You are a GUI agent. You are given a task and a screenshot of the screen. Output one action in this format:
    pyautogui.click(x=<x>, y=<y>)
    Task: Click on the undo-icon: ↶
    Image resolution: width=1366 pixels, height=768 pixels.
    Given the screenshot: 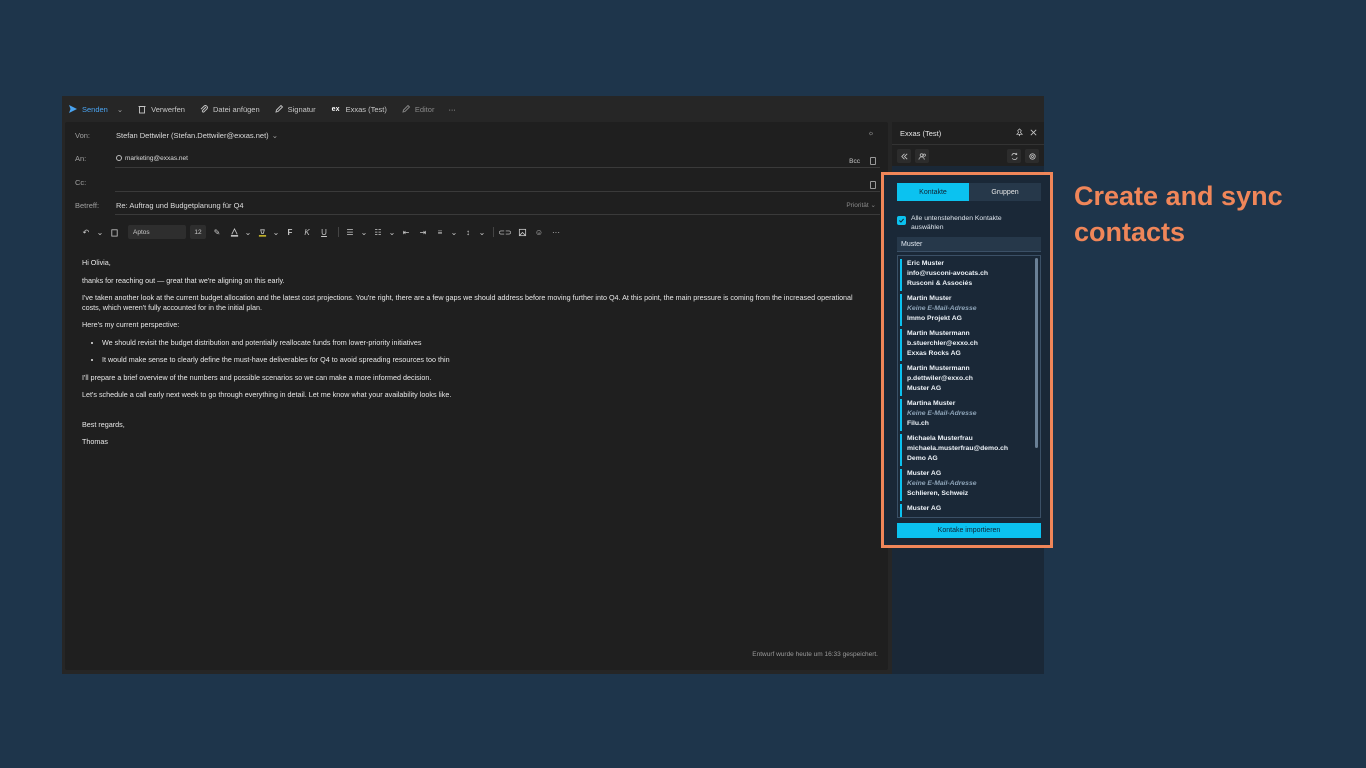 What is the action you would take?
    pyautogui.click(x=86, y=232)
    